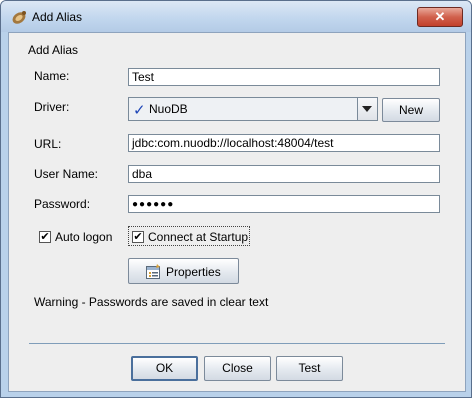 The image size is (472, 398). What do you see at coordinates (66, 174) in the screenshot?
I see `user-name-label: User Name:` at bounding box center [66, 174].